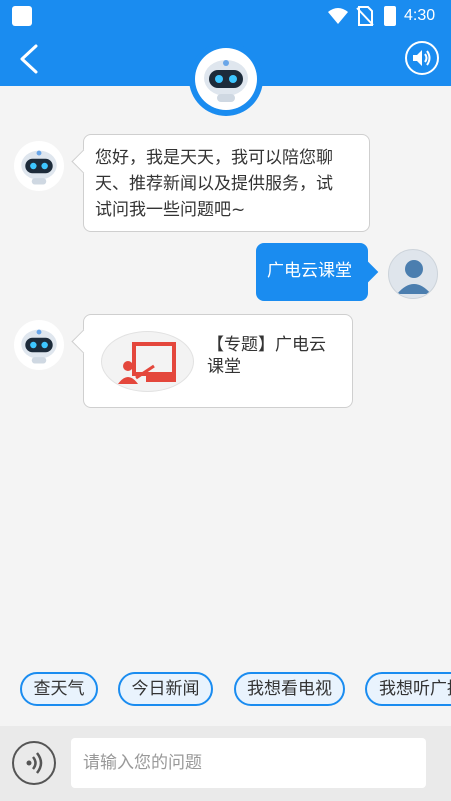 The width and height of the screenshot is (451, 801). I want to click on topic-card-title-line: 课堂, so click(224, 367).